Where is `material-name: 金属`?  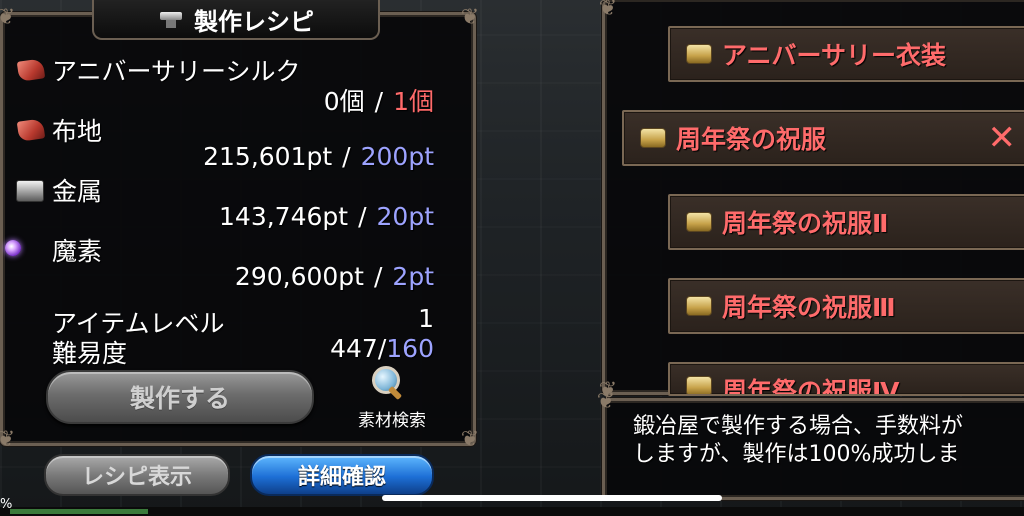
material-name: 金属 is located at coordinates (77, 191).